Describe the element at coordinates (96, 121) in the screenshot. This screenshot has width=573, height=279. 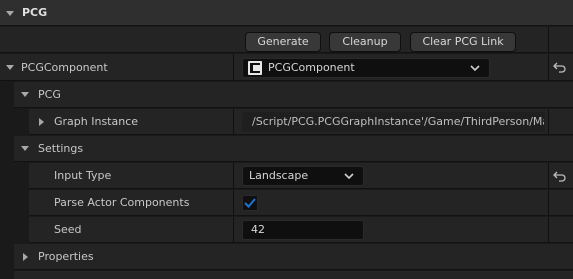
I see `graph-instance-label: Graph Instance` at that location.